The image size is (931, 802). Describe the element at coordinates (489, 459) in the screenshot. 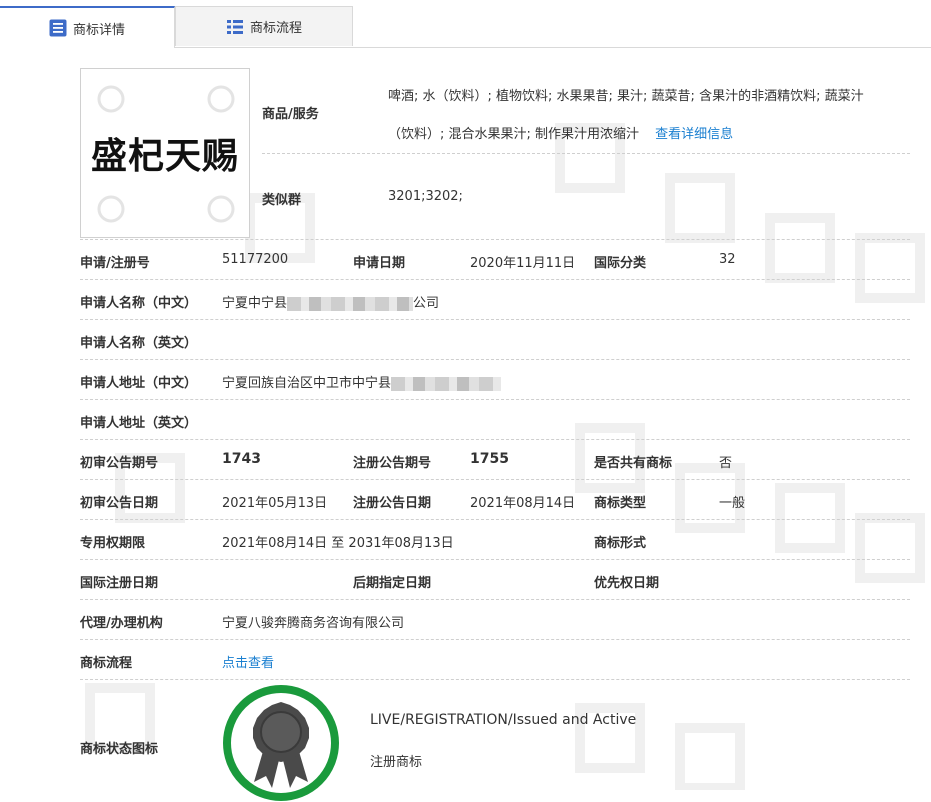

I see `reg-pub-no-value: 1755` at that location.